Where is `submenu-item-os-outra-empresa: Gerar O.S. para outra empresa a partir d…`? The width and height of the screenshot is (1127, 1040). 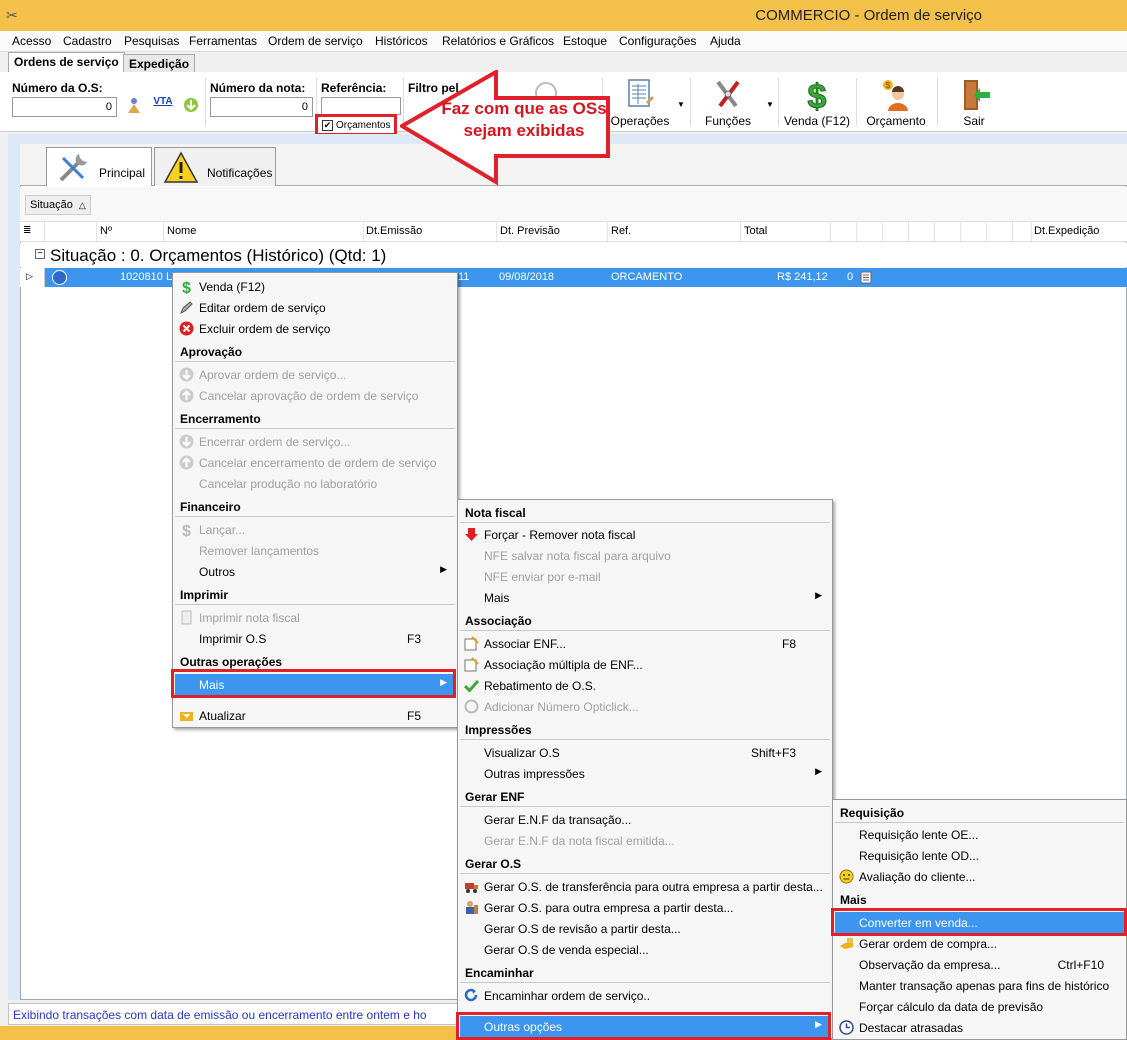 submenu-item-os-outra-empresa: Gerar O.S. para outra empresa a partir d… is located at coordinates (645, 907).